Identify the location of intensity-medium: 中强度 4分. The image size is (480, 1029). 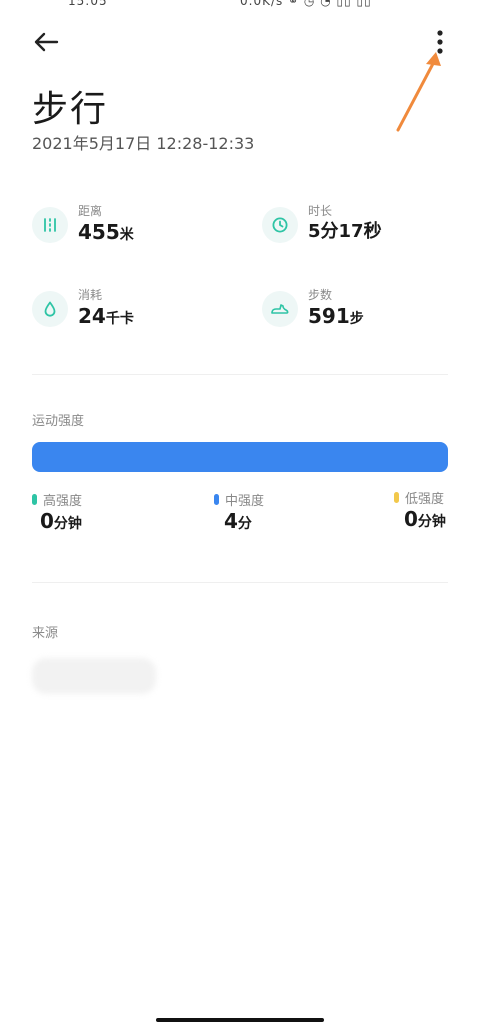
(239, 511).